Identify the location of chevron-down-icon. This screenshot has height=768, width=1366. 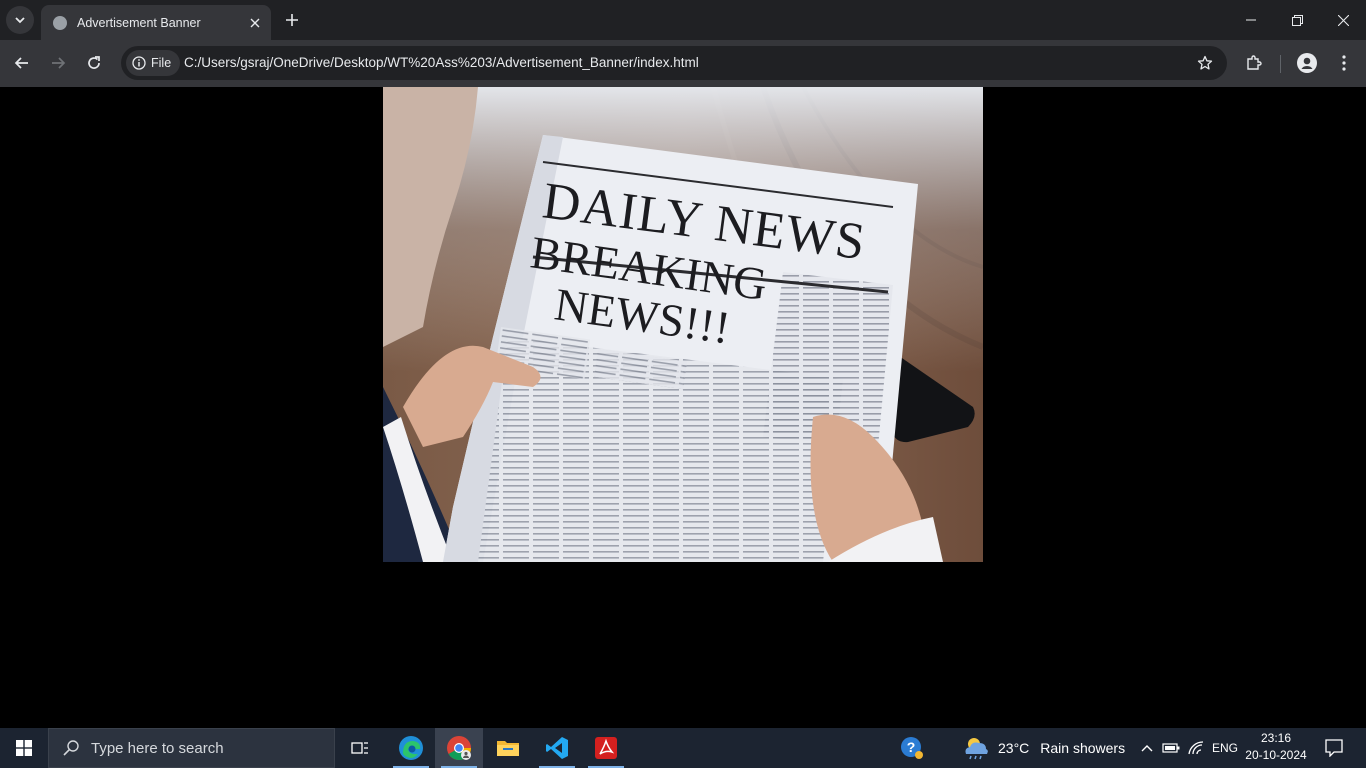
(20, 20).